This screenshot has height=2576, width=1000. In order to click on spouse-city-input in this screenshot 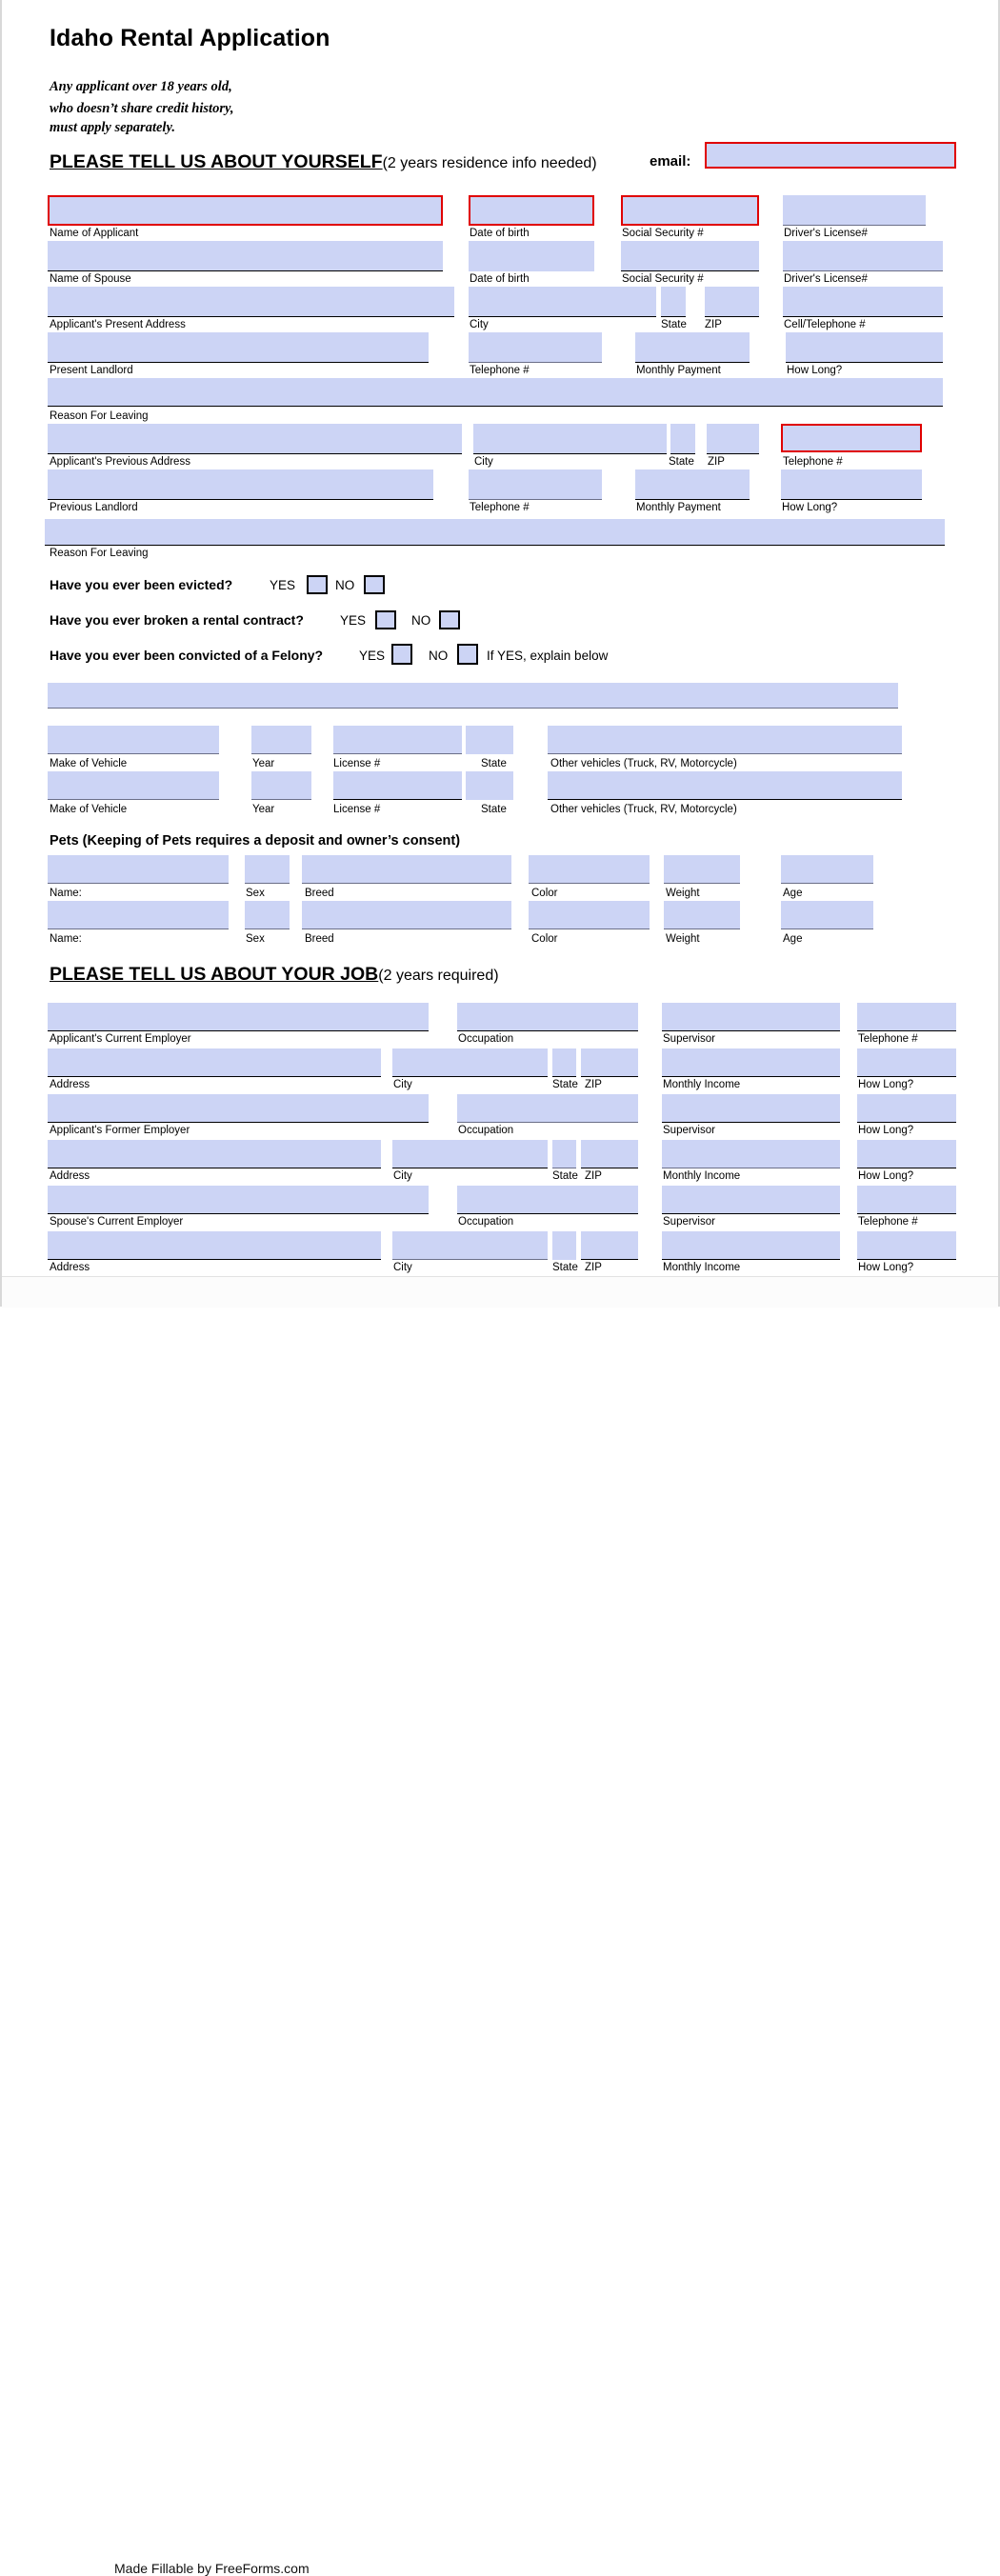, I will do `click(470, 1245)`.